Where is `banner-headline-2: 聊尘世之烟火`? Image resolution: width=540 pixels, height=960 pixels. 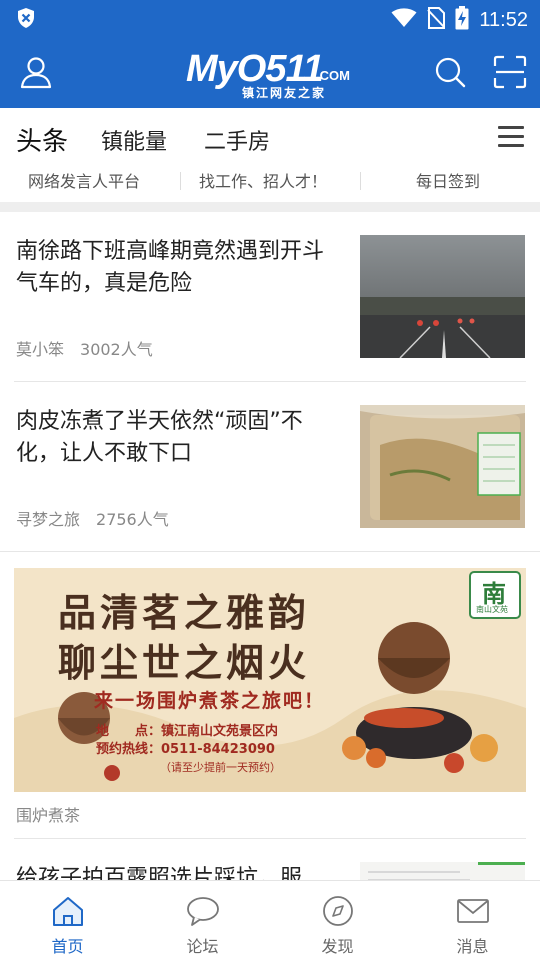 banner-headline-2: 聊尘世之烟火 is located at coordinates (184, 662).